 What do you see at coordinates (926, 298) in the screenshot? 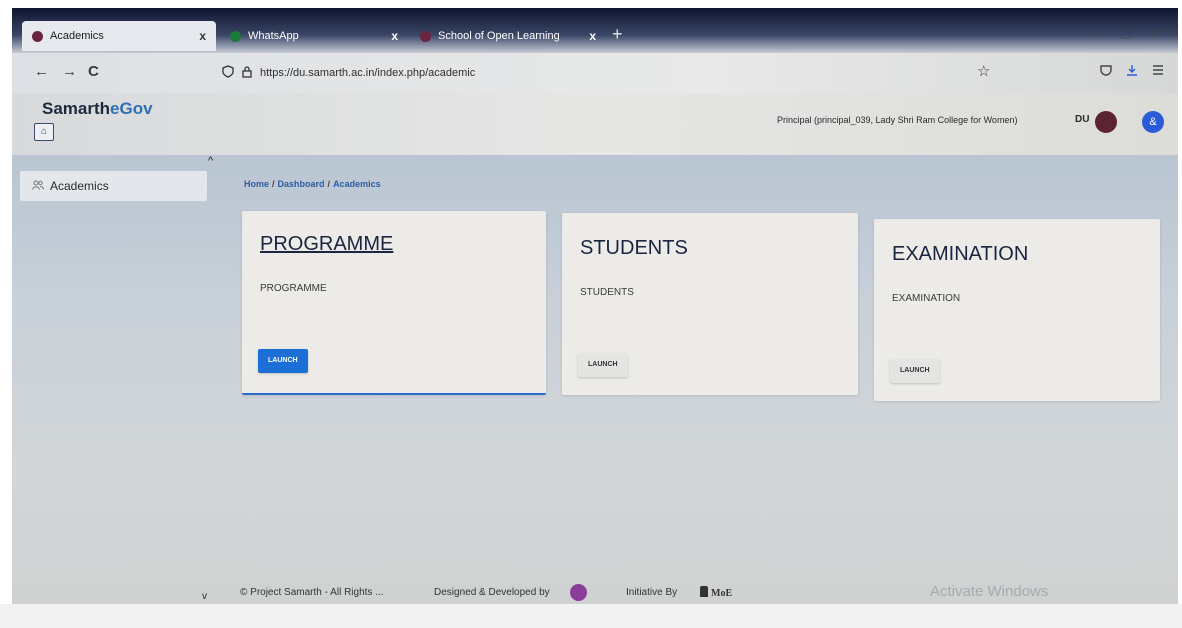
I see `card-description: EXAMINATION` at bounding box center [926, 298].